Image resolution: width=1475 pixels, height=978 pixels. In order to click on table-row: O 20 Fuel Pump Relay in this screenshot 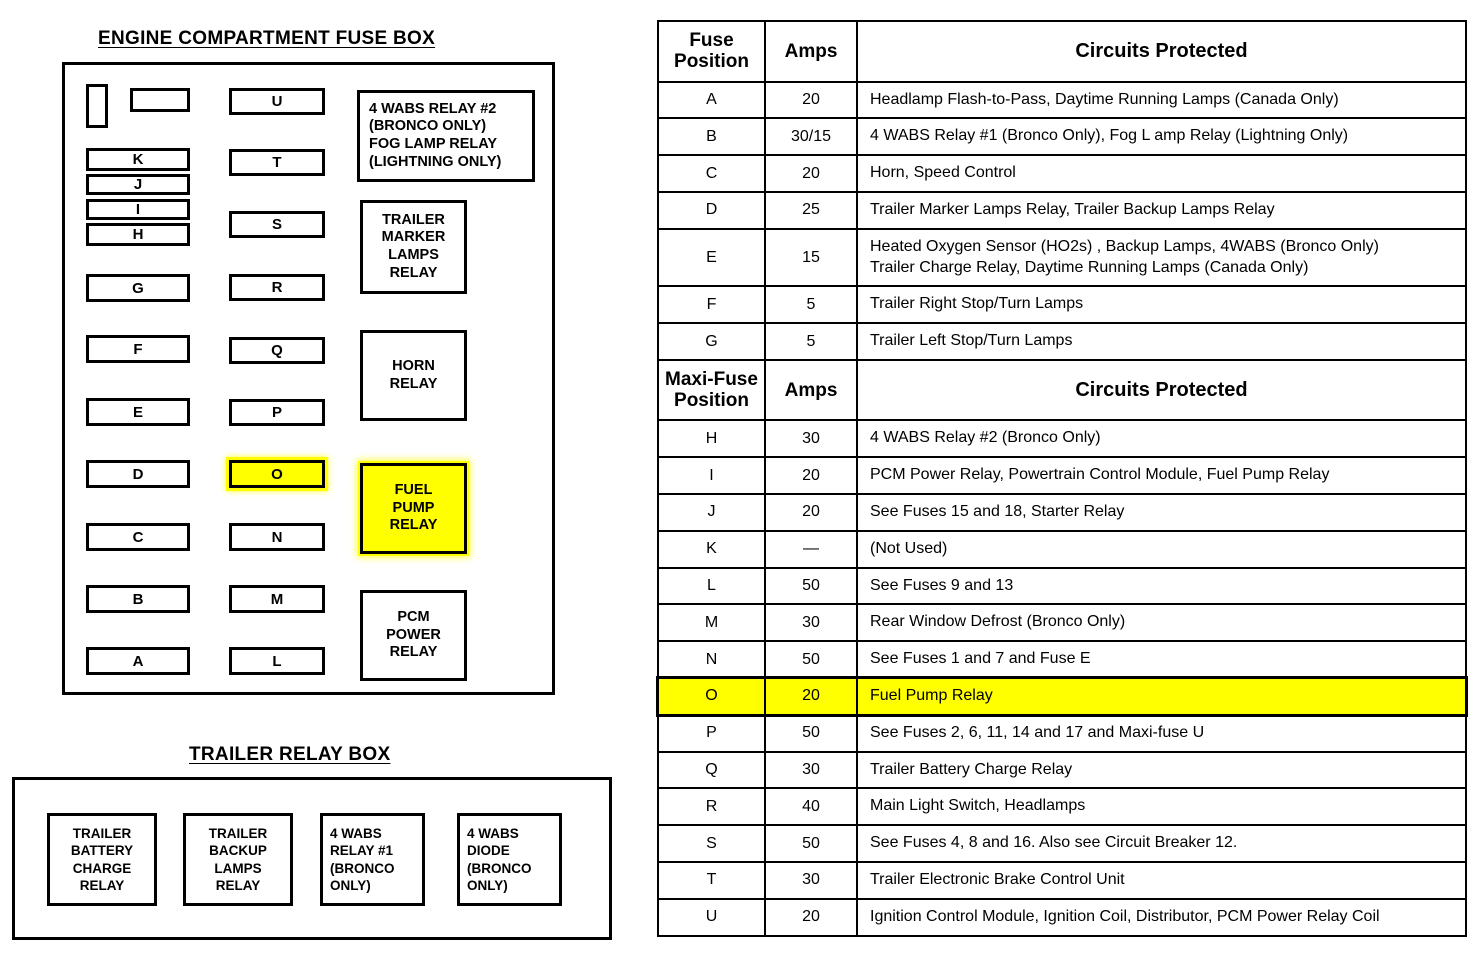, I will do `click(1062, 696)`.